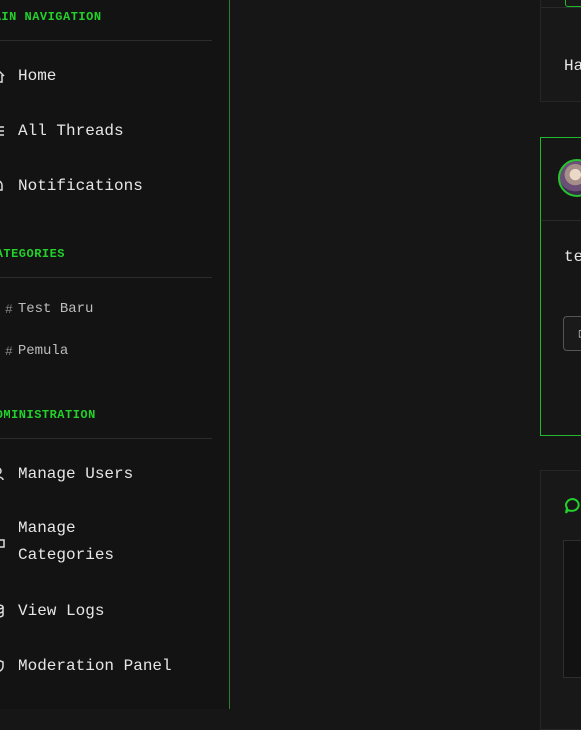 Image resolution: width=581 pixels, height=730 pixels. I want to click on administration-title: ADMINISTRATION, so click(48, 415).